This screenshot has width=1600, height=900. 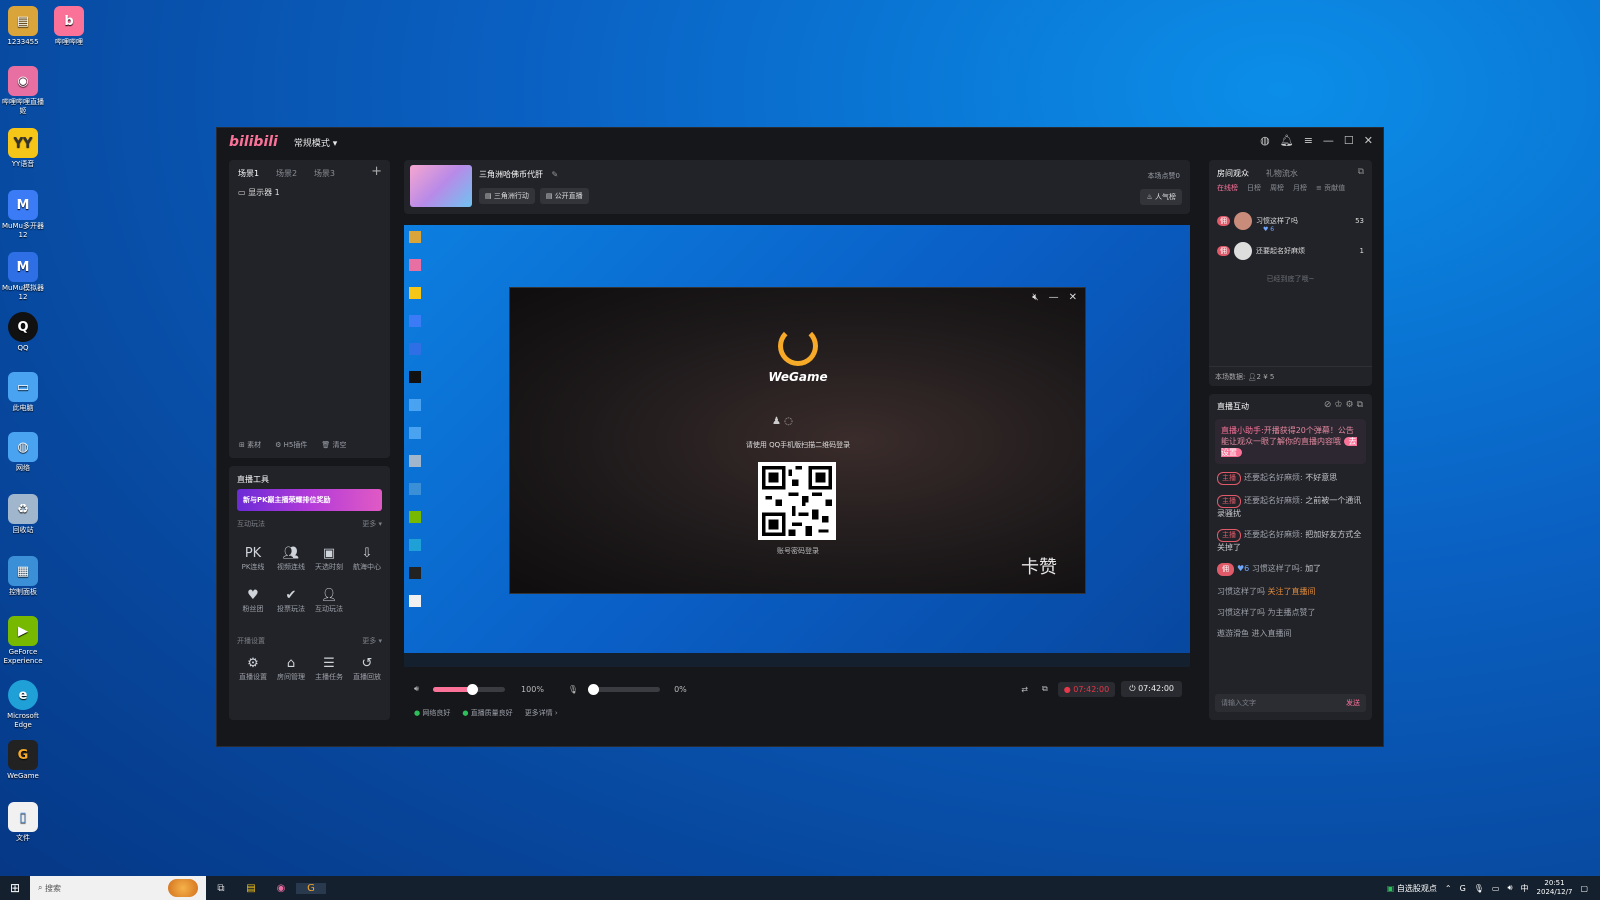 I want to click on qq-small-icon: ♟ ◌, so click(x=782, y=421).